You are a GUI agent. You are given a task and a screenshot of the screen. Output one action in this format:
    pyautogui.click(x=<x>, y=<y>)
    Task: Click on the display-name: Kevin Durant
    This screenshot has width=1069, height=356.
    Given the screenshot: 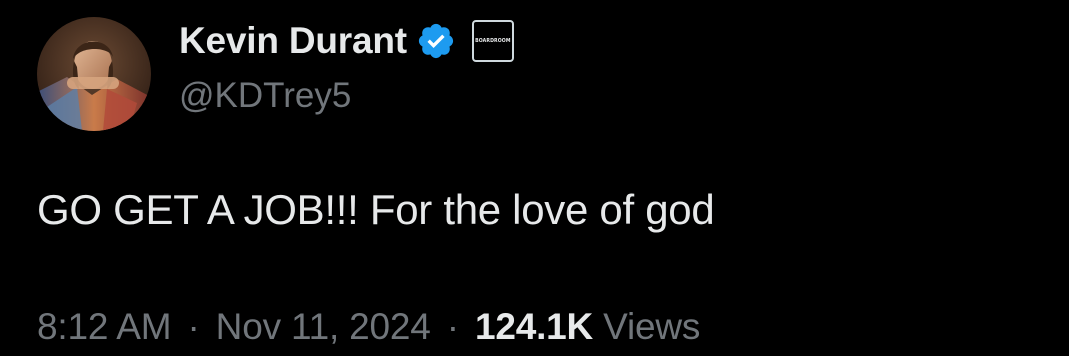 What is the action you would take?
    pyautogui.click(x=293, y=41)
    